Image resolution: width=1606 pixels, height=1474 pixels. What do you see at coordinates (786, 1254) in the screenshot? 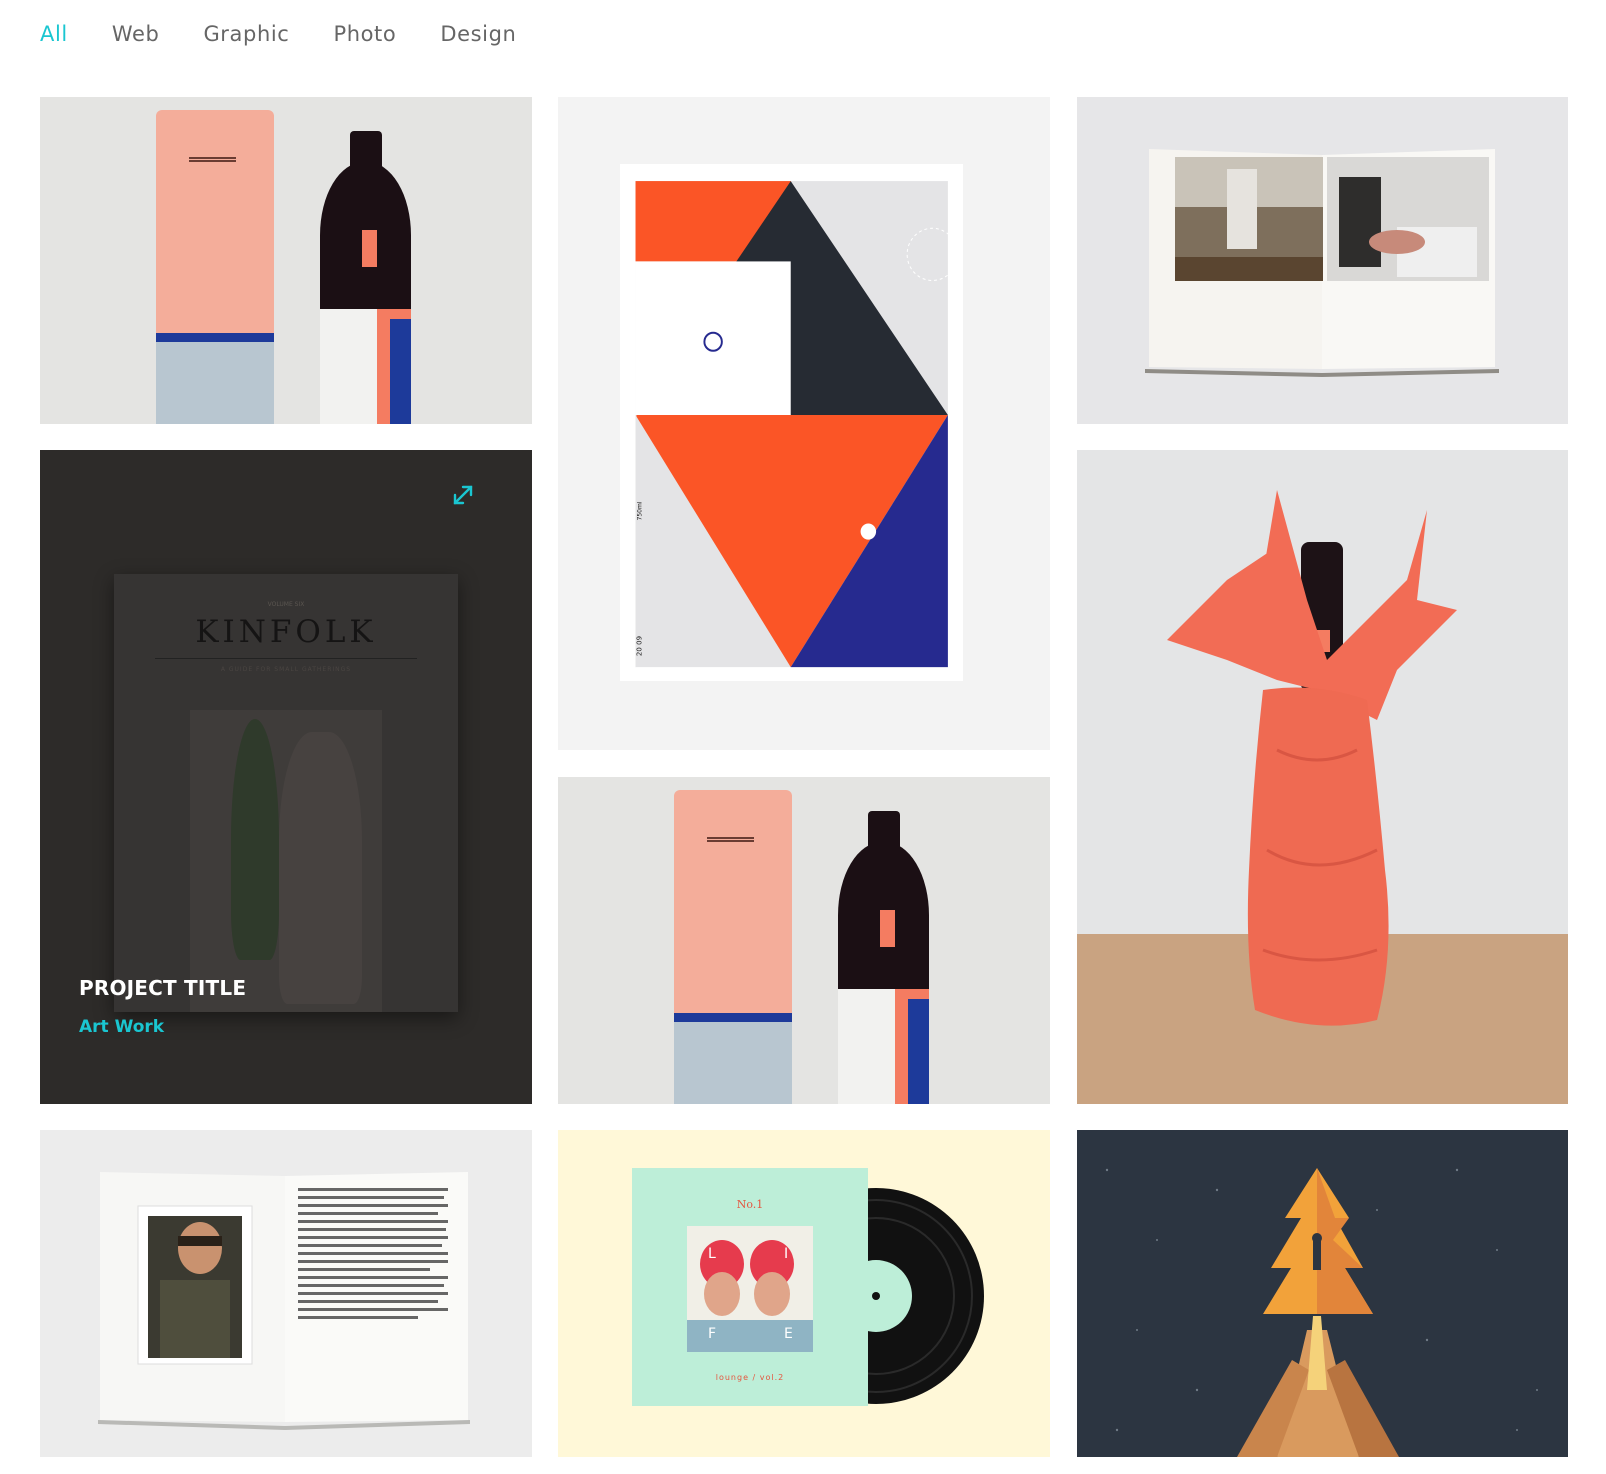
I see `svg-text: I` at bounding box center [786, 1254].